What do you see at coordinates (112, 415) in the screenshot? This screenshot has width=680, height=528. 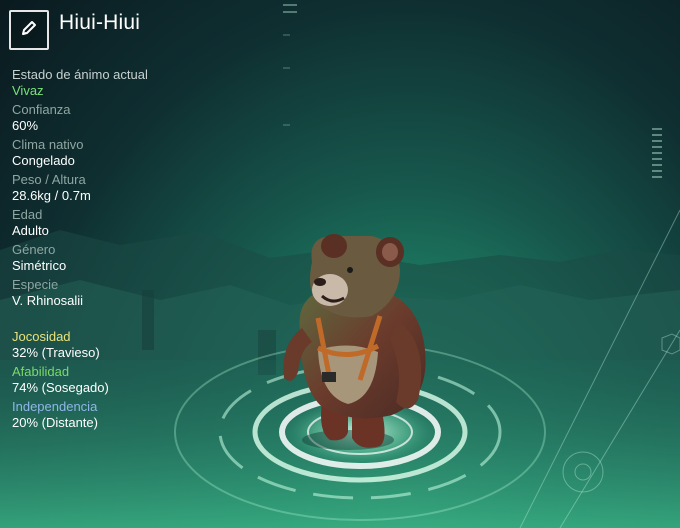 I see `trait-independence: Independencia 20% (Distante)` at bounding box center [112, 415].